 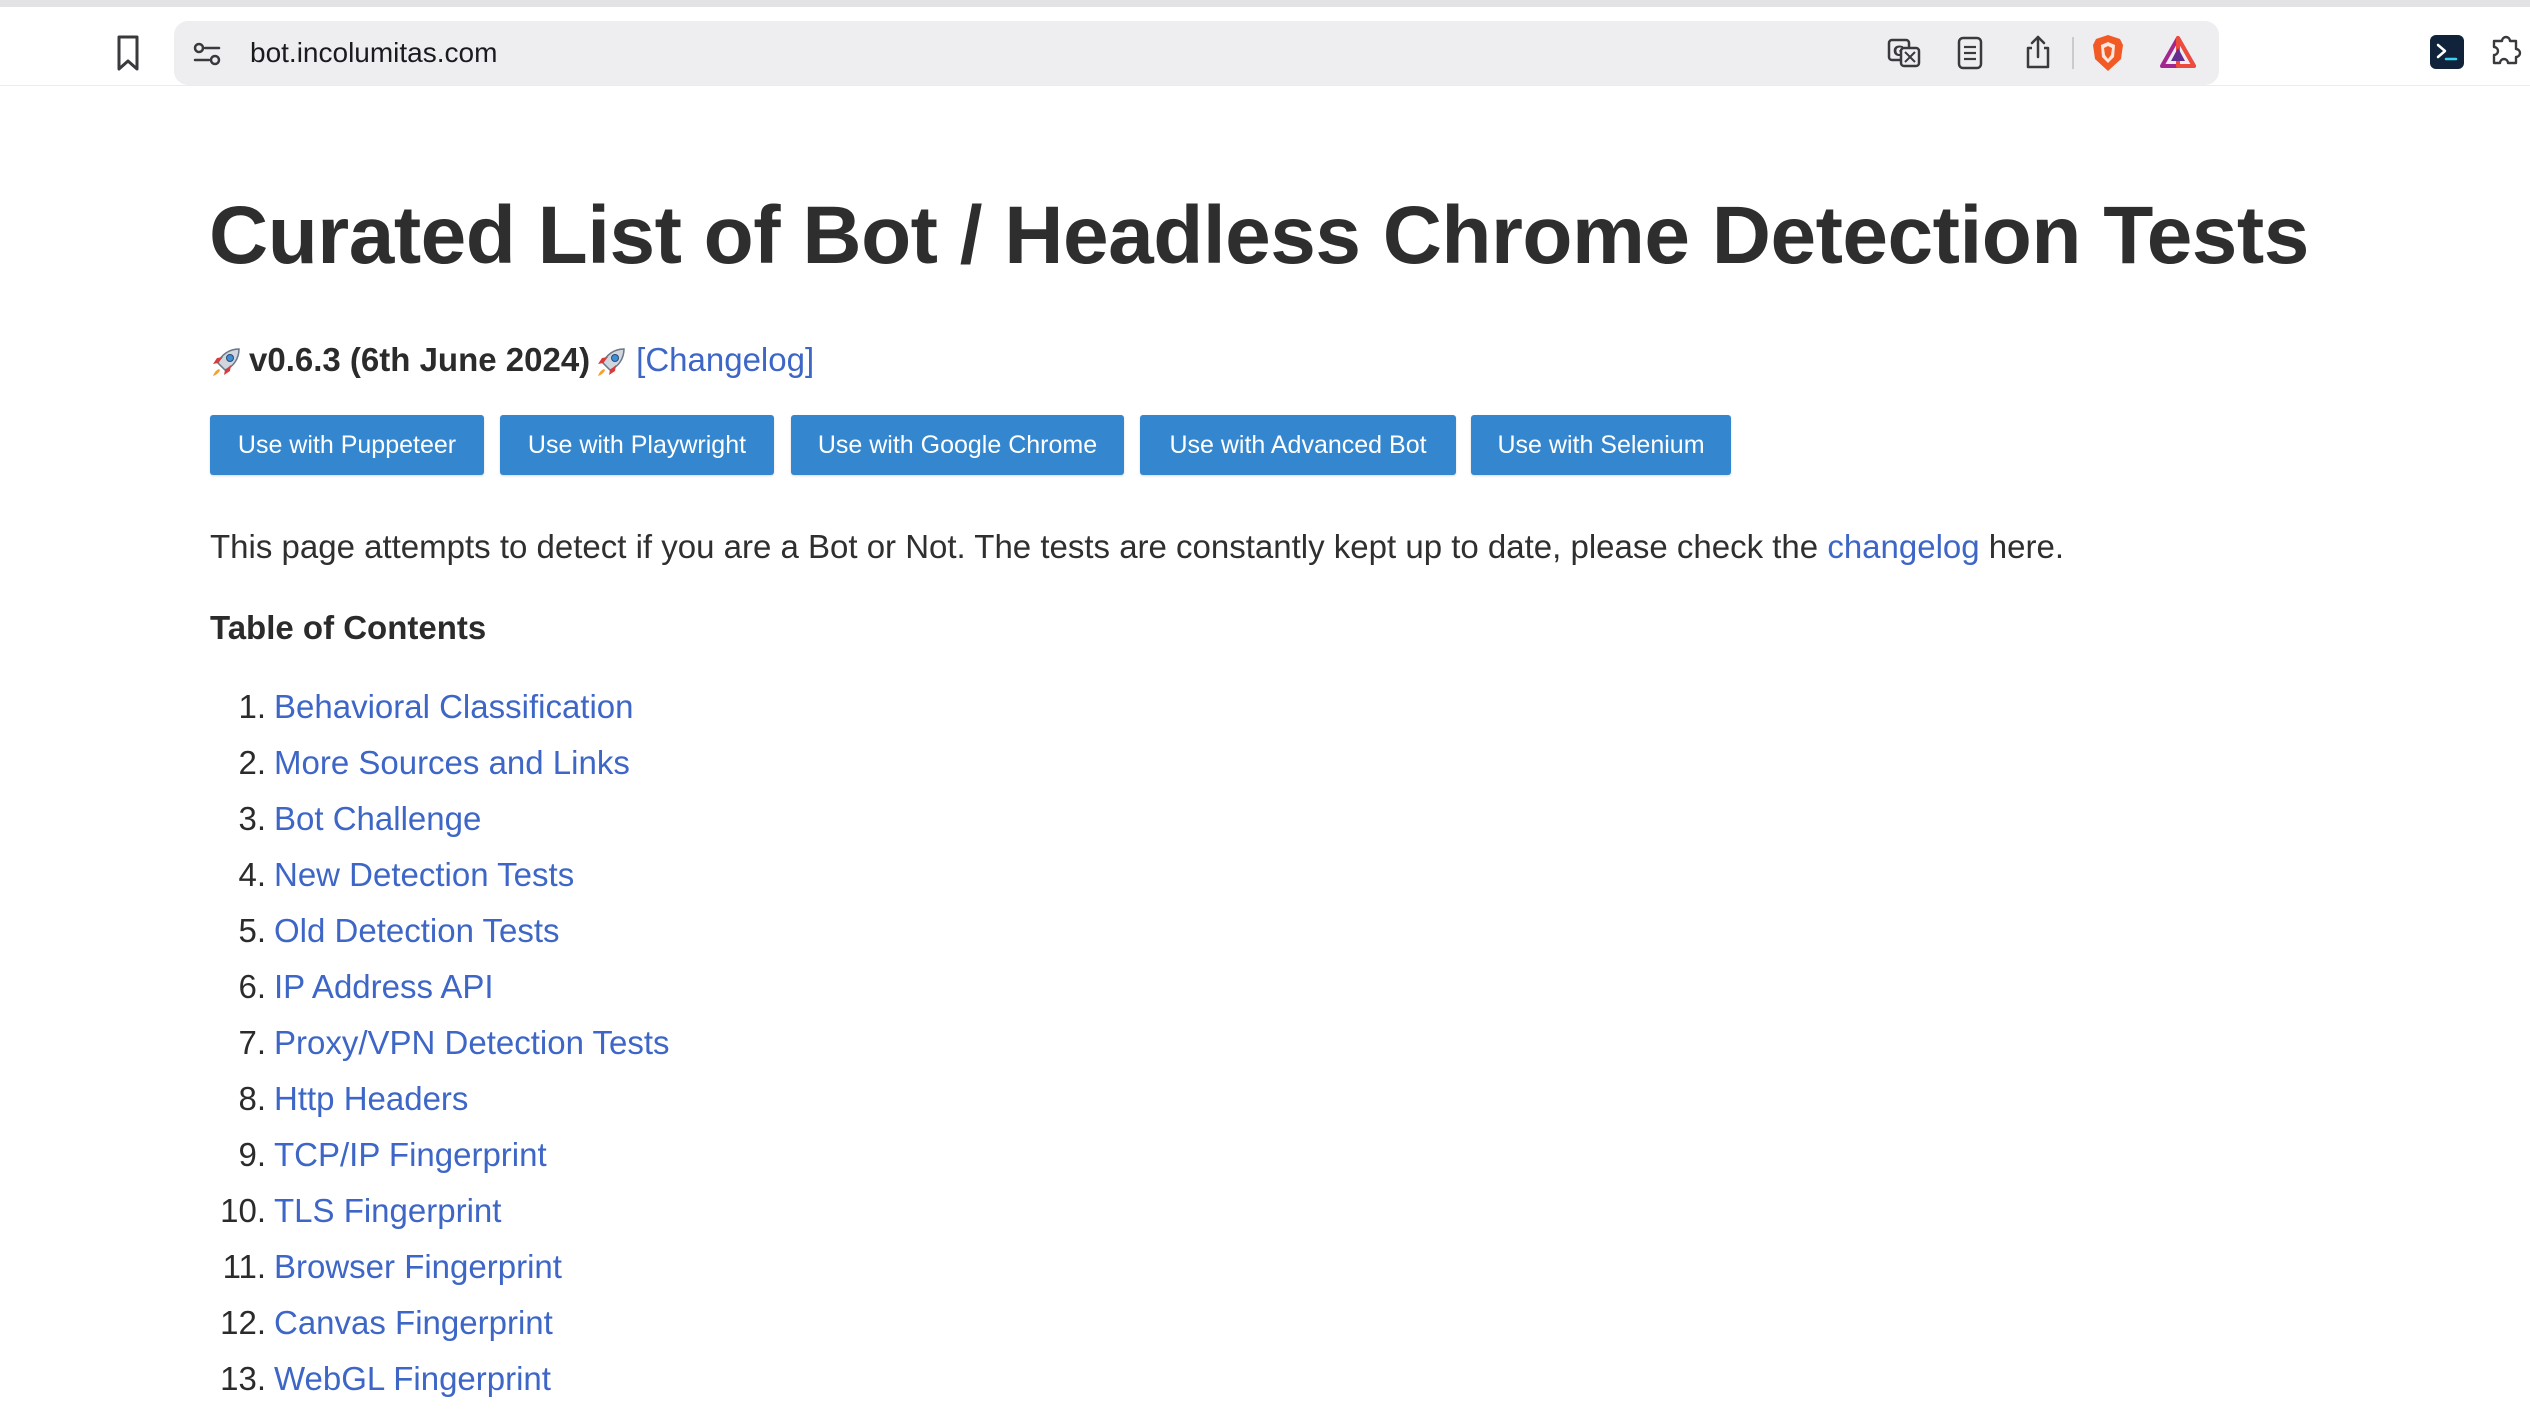 I want to click on toc-number: 11., so click(x=244, y=1266).